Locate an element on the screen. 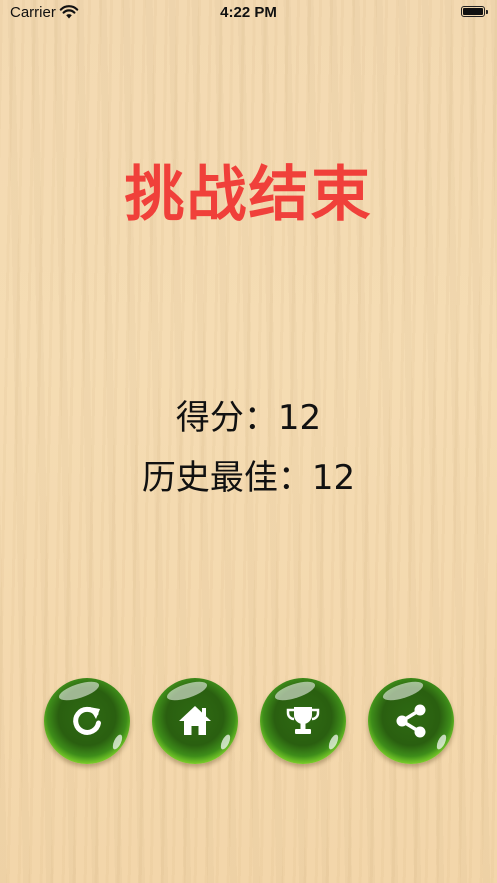  restart-button is located at coordinates (87, 721).